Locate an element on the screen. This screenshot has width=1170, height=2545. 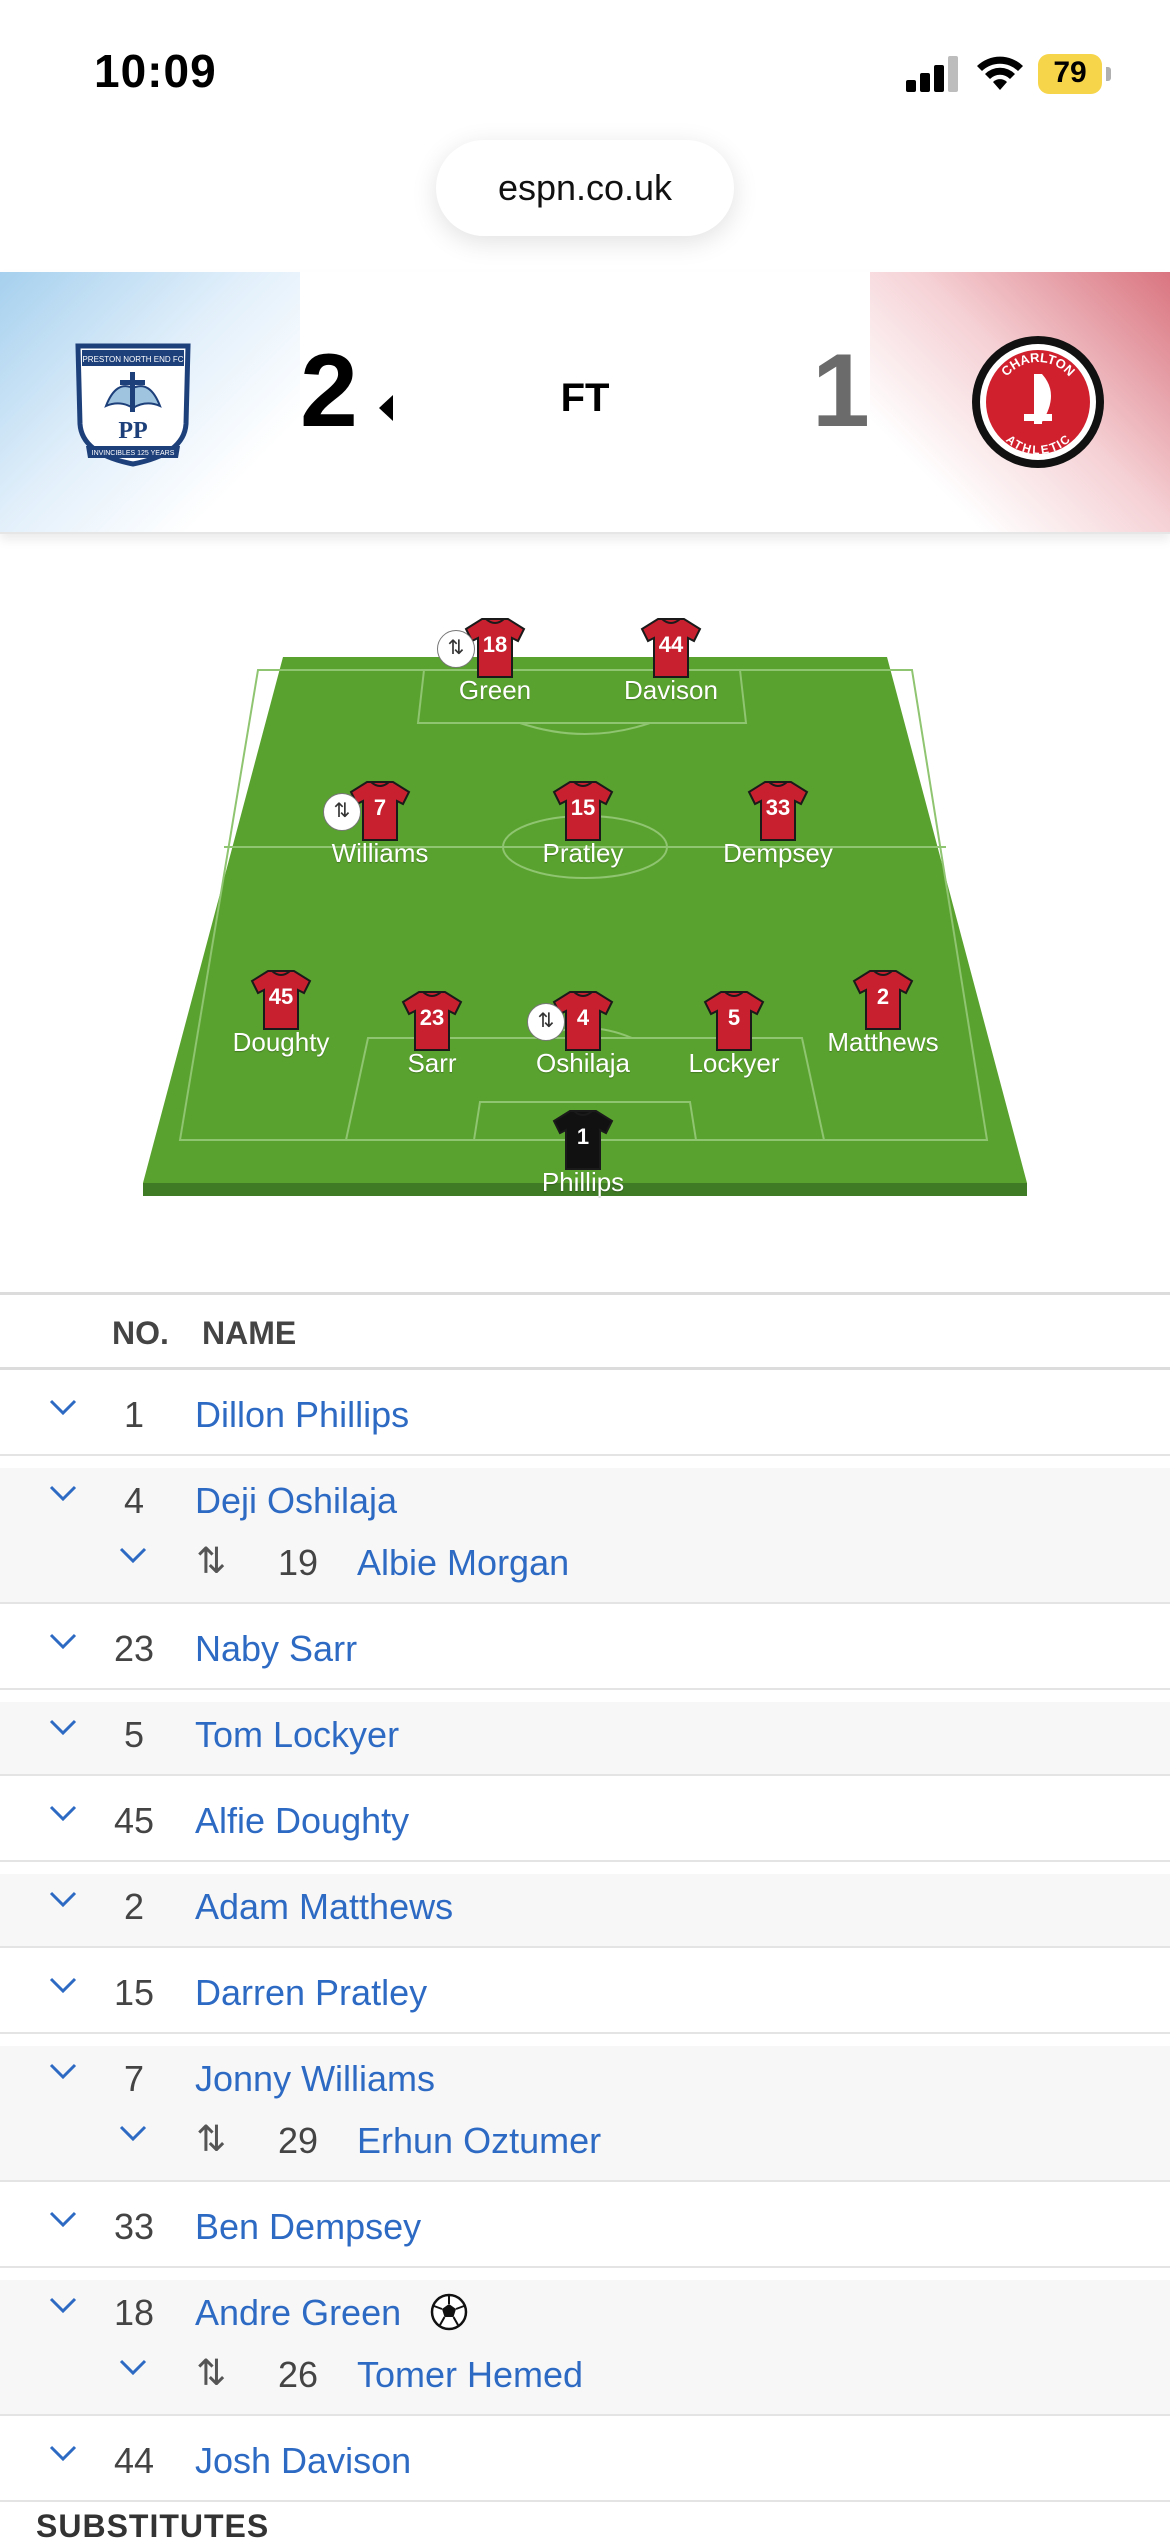
pitch-player: 23 Sarr is located at coordinates (432, 1033).